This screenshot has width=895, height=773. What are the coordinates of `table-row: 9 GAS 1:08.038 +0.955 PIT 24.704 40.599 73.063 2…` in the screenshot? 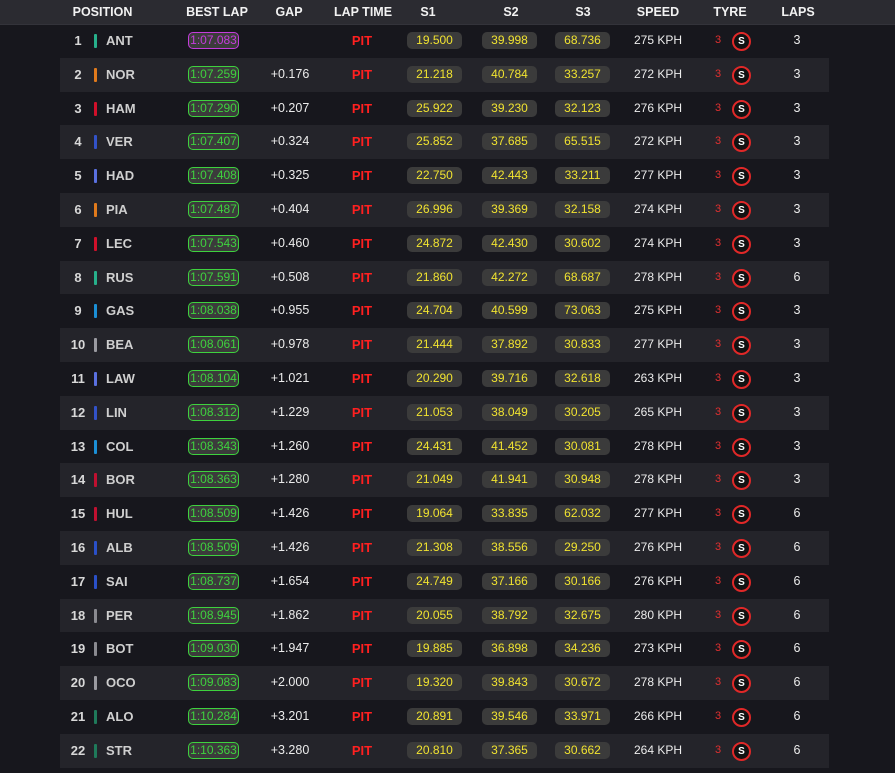 It's located at (444, 311).